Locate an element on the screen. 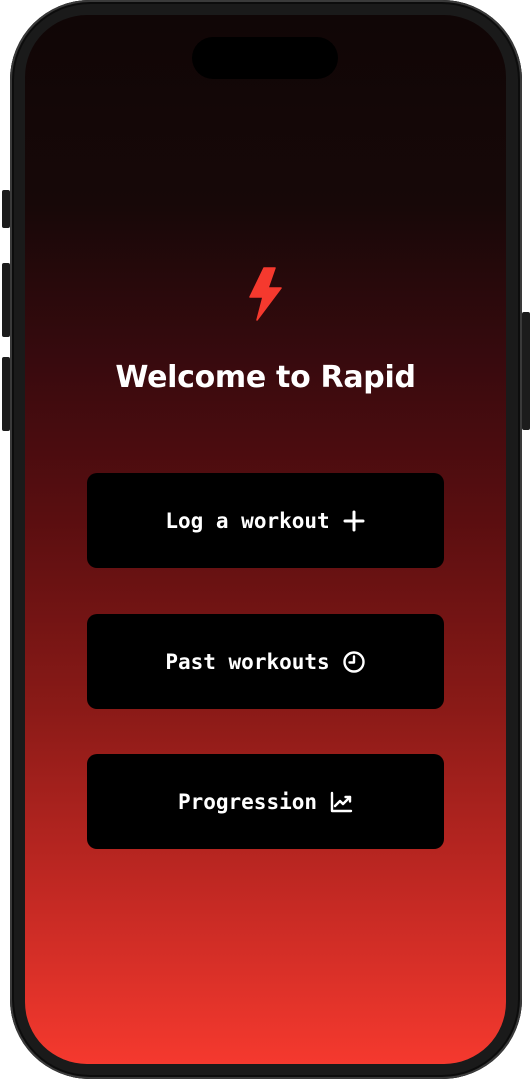 This screenshot has width=530, height=1081. lightning-bolt-icon is located at coordinates (265, 294).